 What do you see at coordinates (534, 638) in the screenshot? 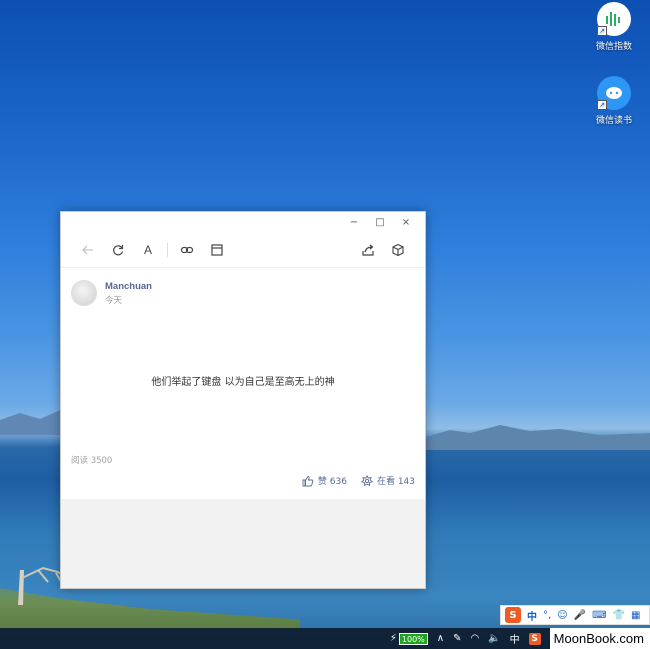
I see `sogou-tray-icon: S` at bounding box center [534, 638].